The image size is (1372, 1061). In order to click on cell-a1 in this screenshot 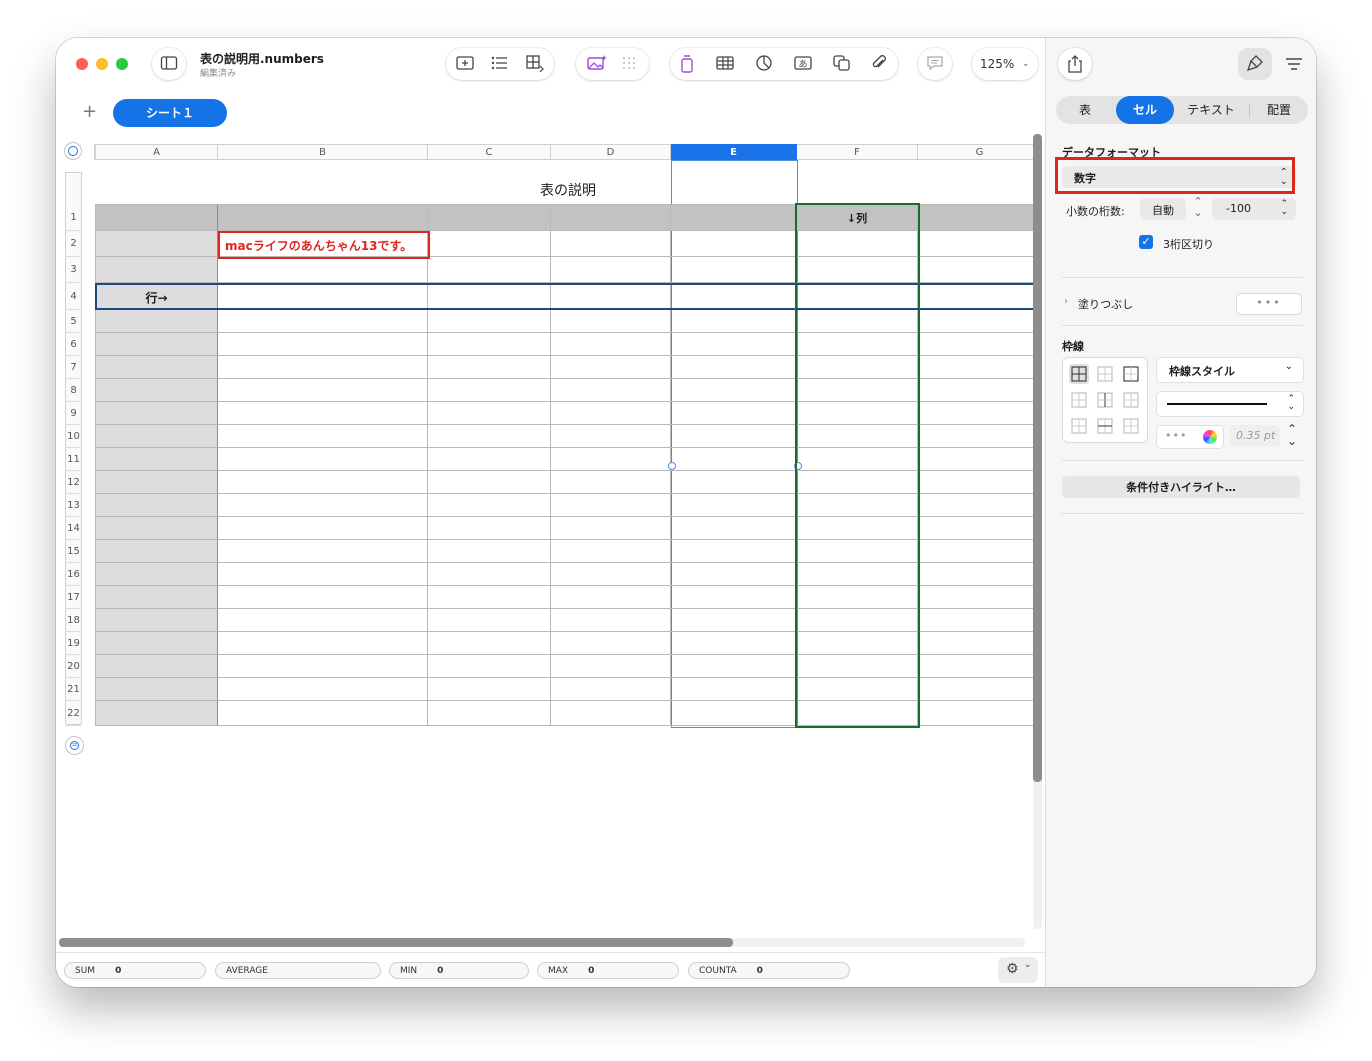, I will do `click(156, 217)`.